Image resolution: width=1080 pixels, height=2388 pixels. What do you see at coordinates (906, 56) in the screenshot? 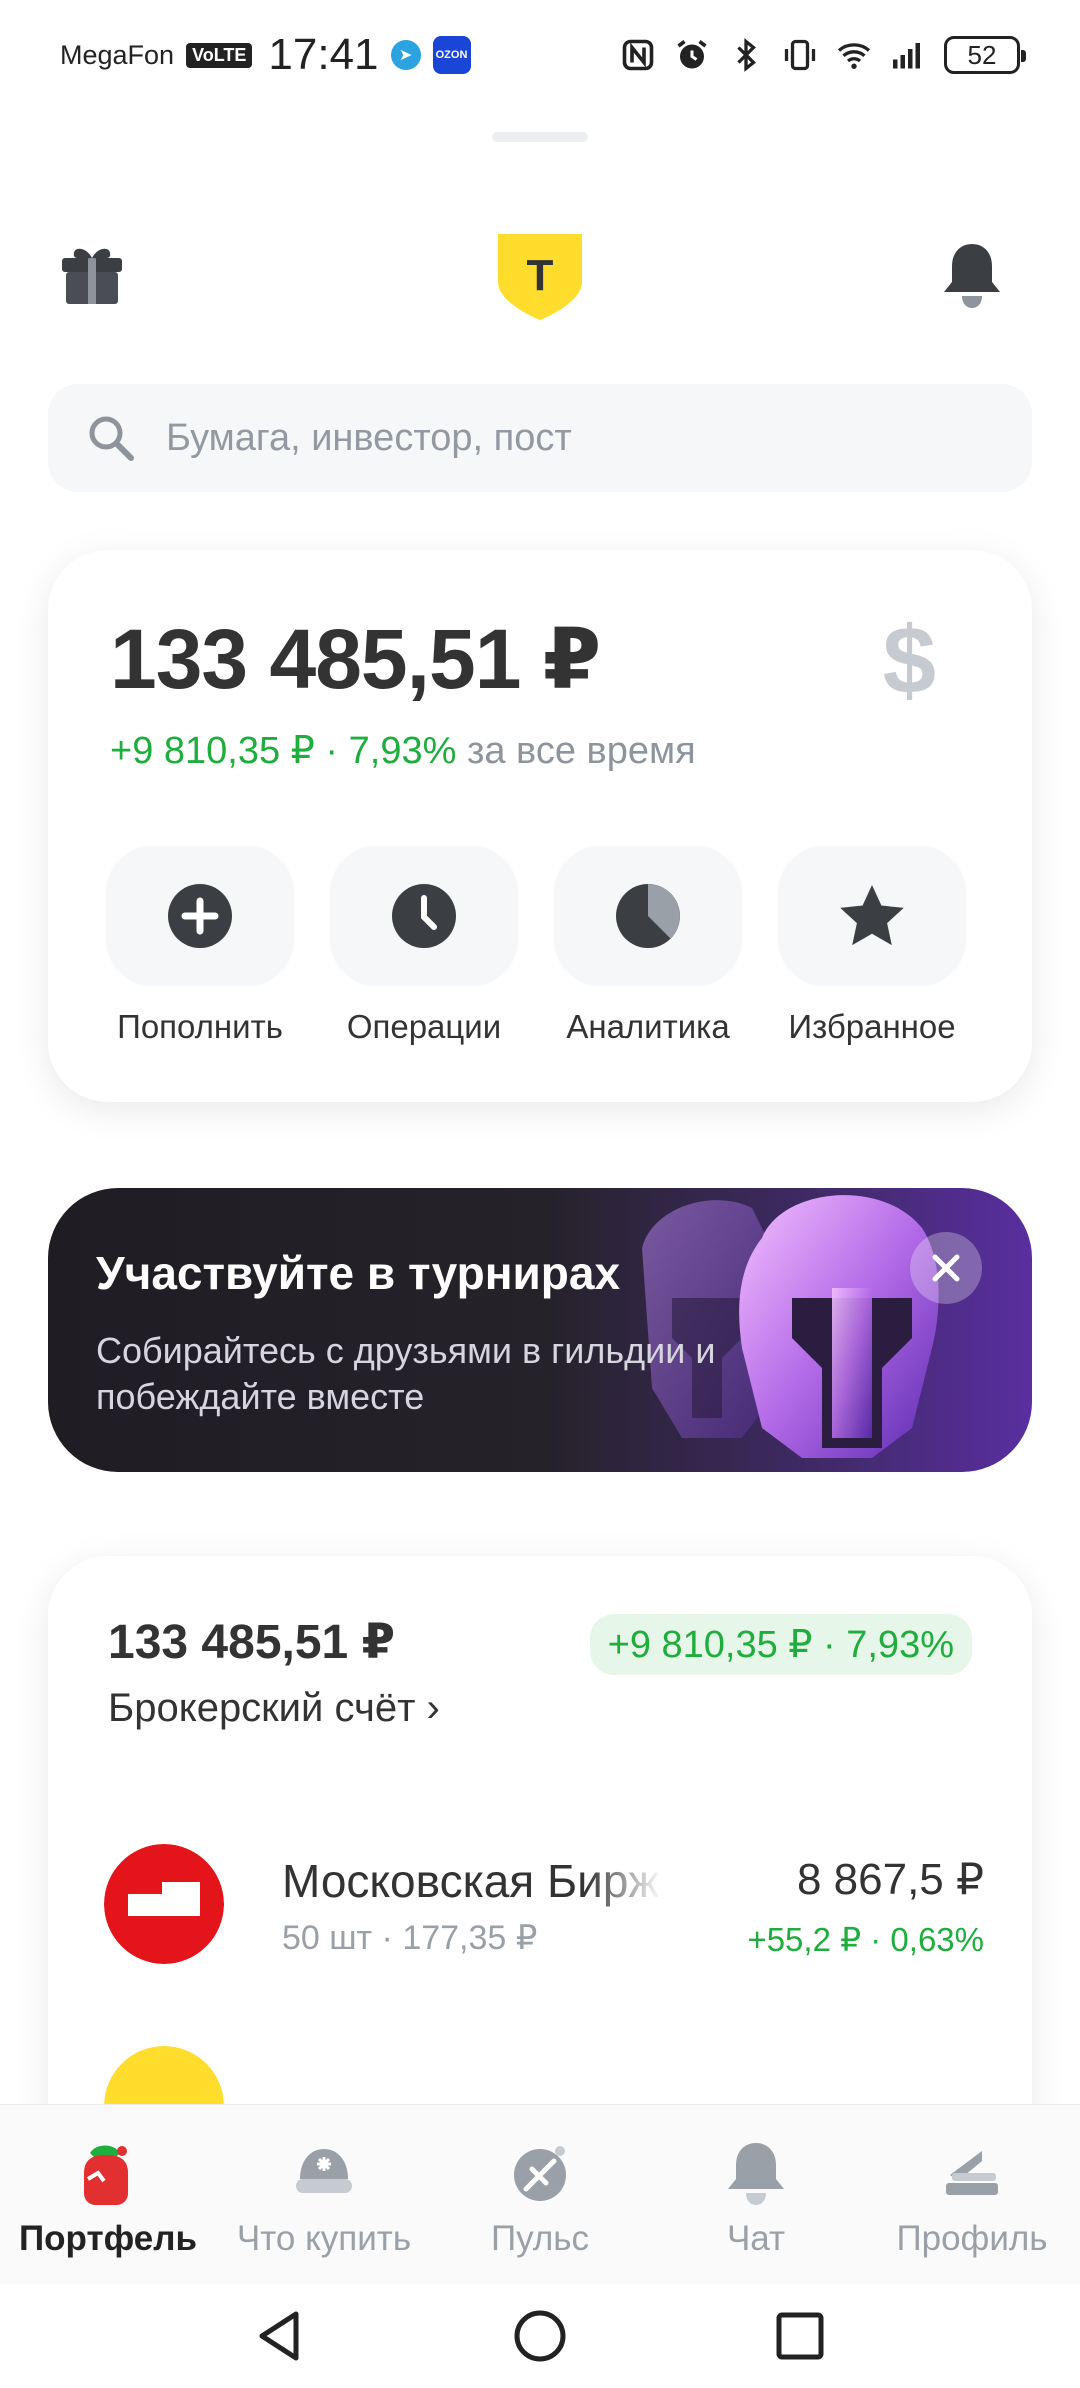
I see `signal-icon` at bounding box center [906, 56].